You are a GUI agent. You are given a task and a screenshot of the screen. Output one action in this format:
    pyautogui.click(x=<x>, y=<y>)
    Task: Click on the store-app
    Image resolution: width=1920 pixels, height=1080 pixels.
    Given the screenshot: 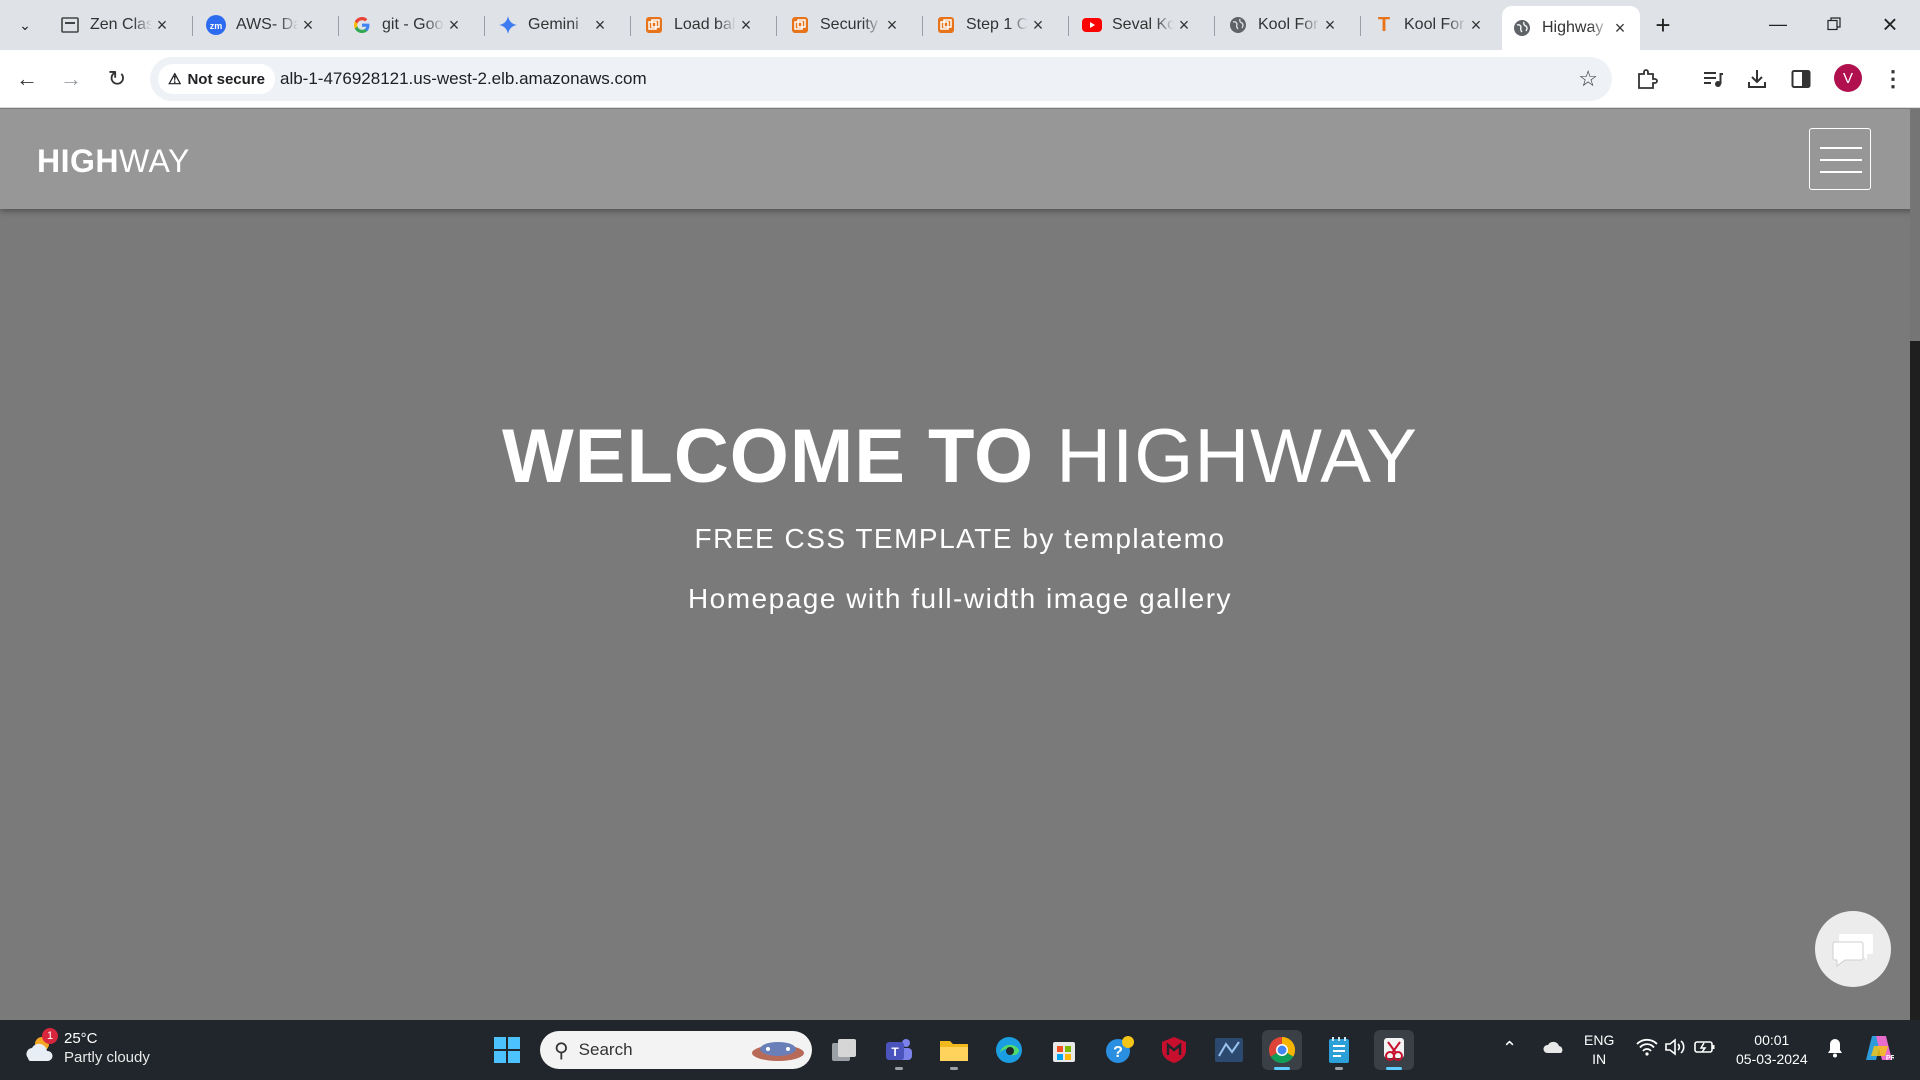 What is the action you would take?
    pyautogui.click(x=1064, y=1050)
    